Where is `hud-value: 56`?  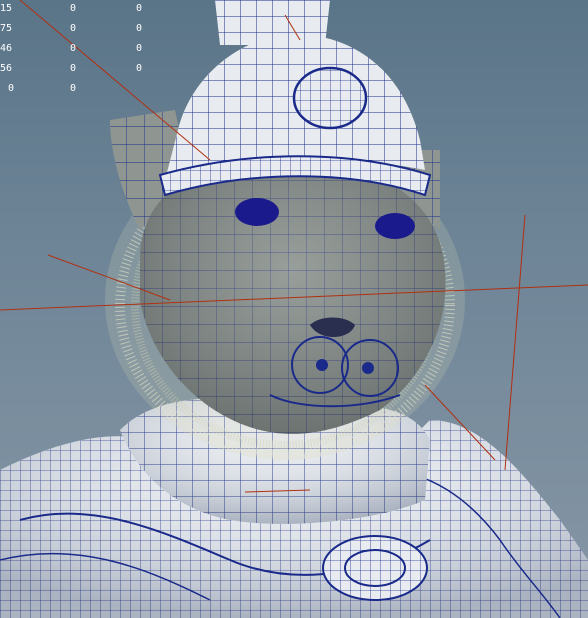 hud-value: 56 is located at coordinates (6, 68).